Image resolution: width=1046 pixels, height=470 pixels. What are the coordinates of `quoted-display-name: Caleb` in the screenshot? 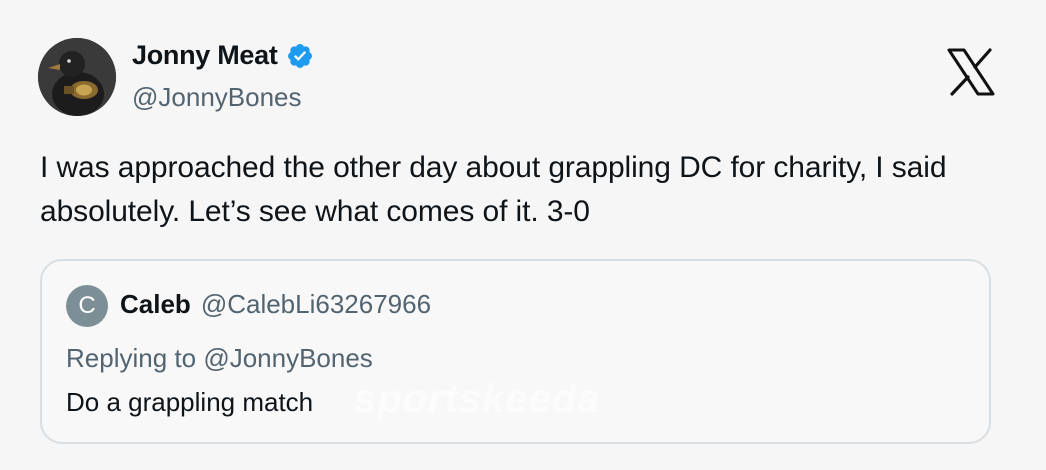 It's located at (155, 304).